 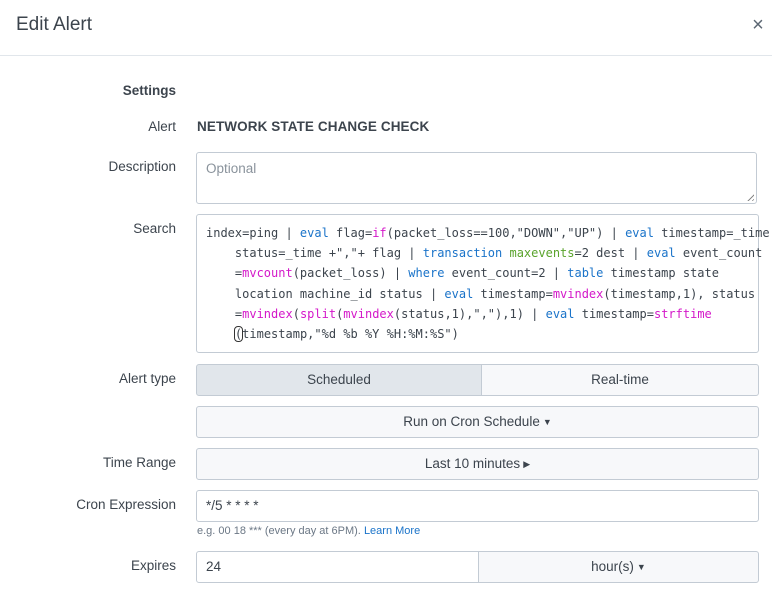 I want to click on time-range-label: Time Range, so click(x=139, y=462).